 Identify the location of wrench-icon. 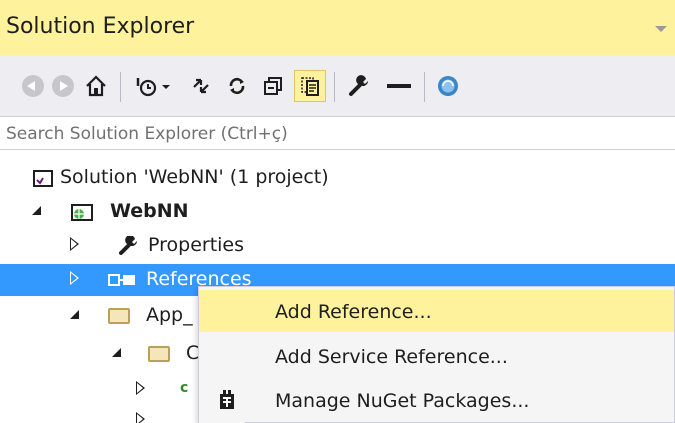
(128, 245).